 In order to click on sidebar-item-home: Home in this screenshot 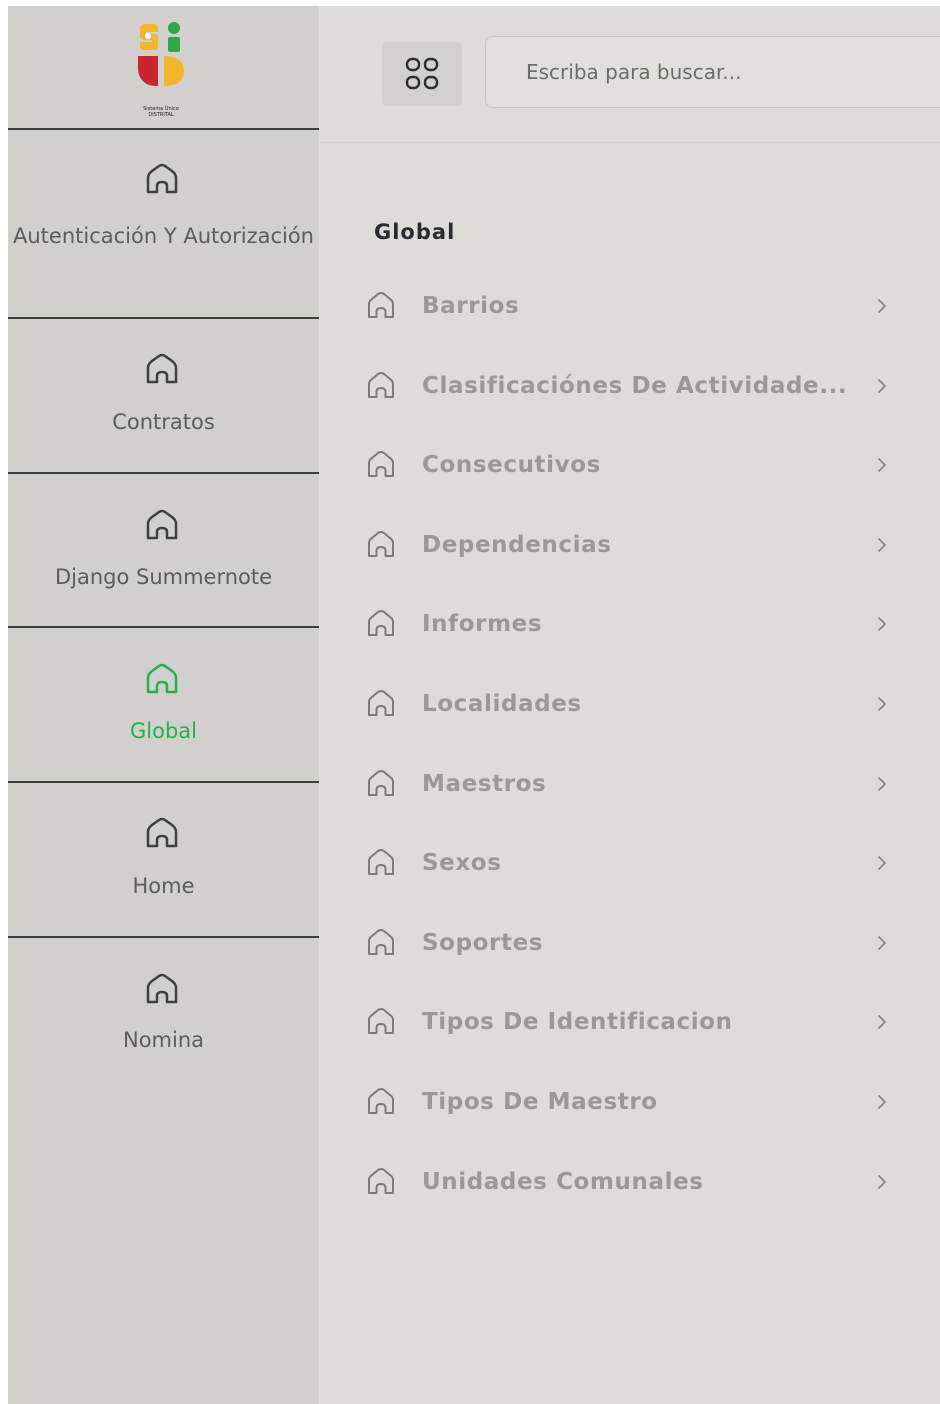, I will do `click(163, 860)`.